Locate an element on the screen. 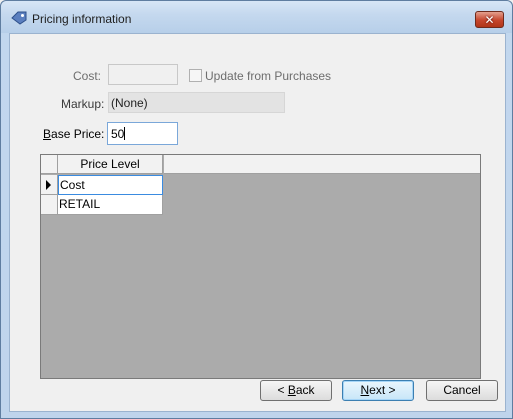 This screenshot has height=419, width=513. update-from-purchases-label: Update from Purchases is located at coordinates (268, 76).